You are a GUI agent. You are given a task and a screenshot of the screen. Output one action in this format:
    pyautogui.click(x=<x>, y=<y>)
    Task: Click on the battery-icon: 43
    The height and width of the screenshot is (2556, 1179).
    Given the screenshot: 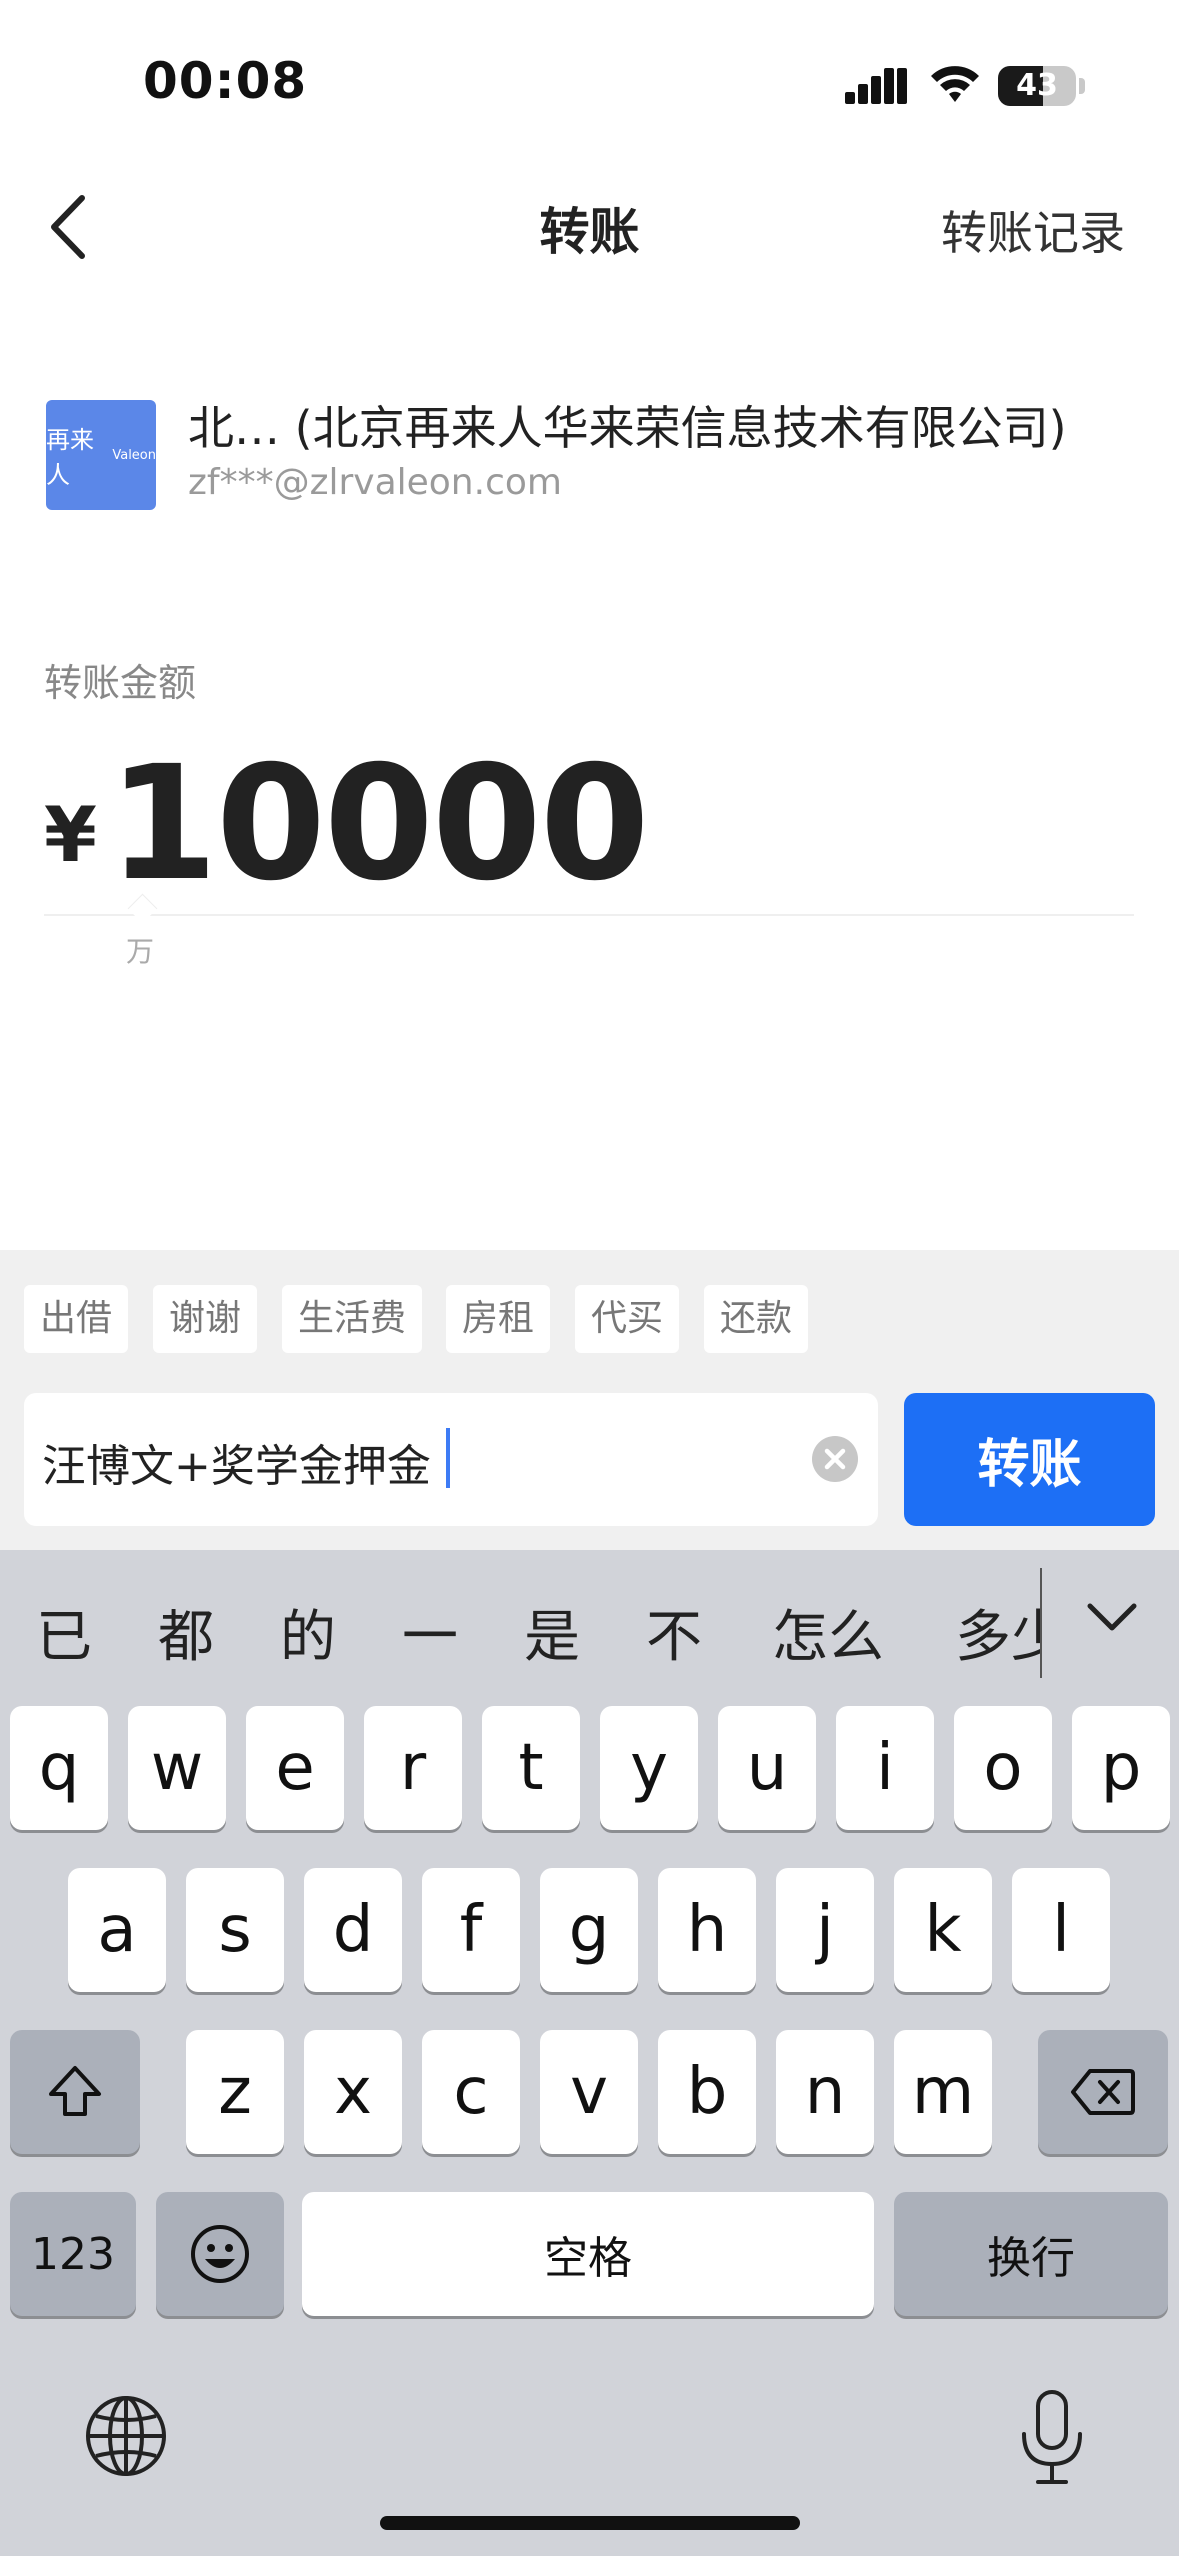 What is the action you would take?
    pyautogui.click(x=1037, y=86)
    